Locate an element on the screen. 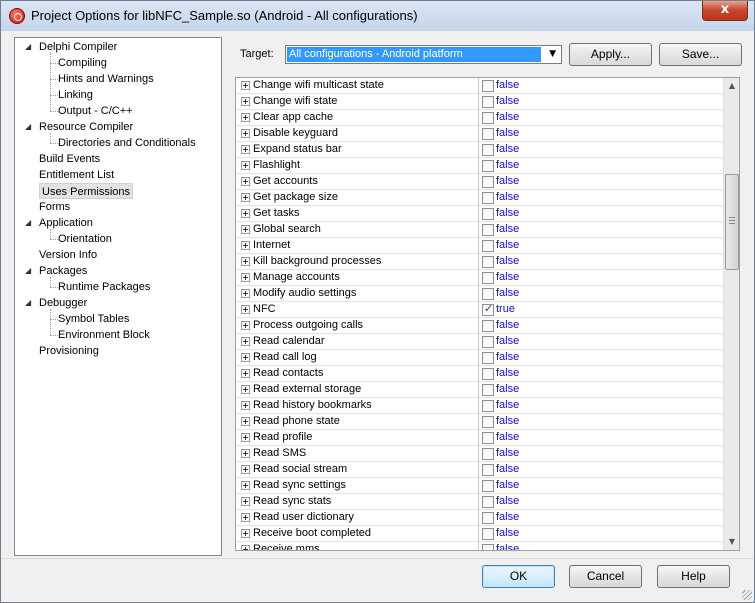 This screenshot has width=755, height=603. permission-row: Internet false is located at coordinates (479, 246).